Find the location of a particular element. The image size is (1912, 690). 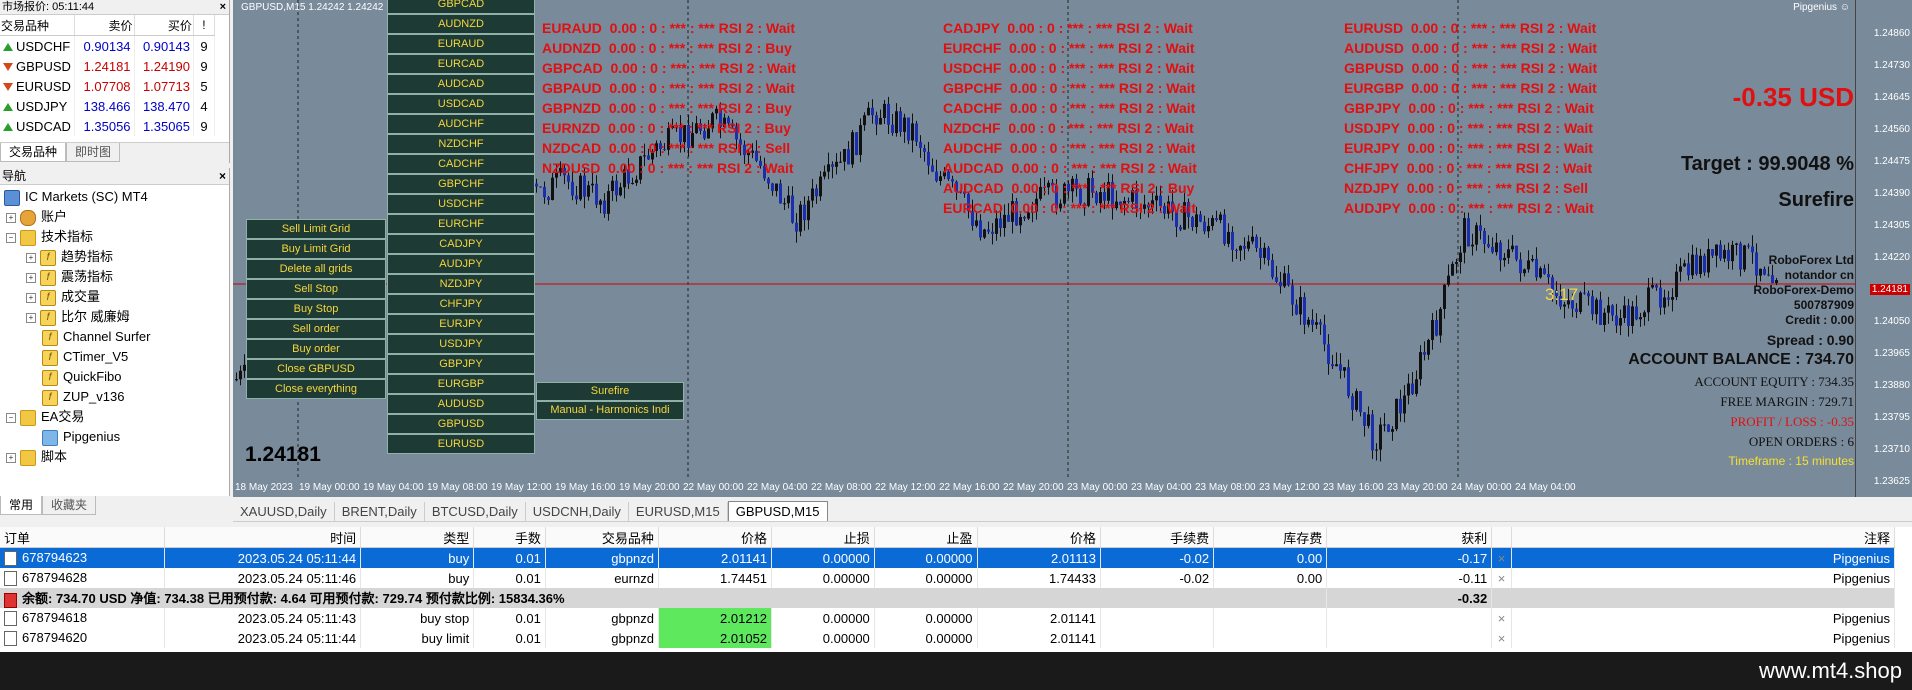

tree-expert-advisors: − EA交易 is located at coordinates (45, 417).